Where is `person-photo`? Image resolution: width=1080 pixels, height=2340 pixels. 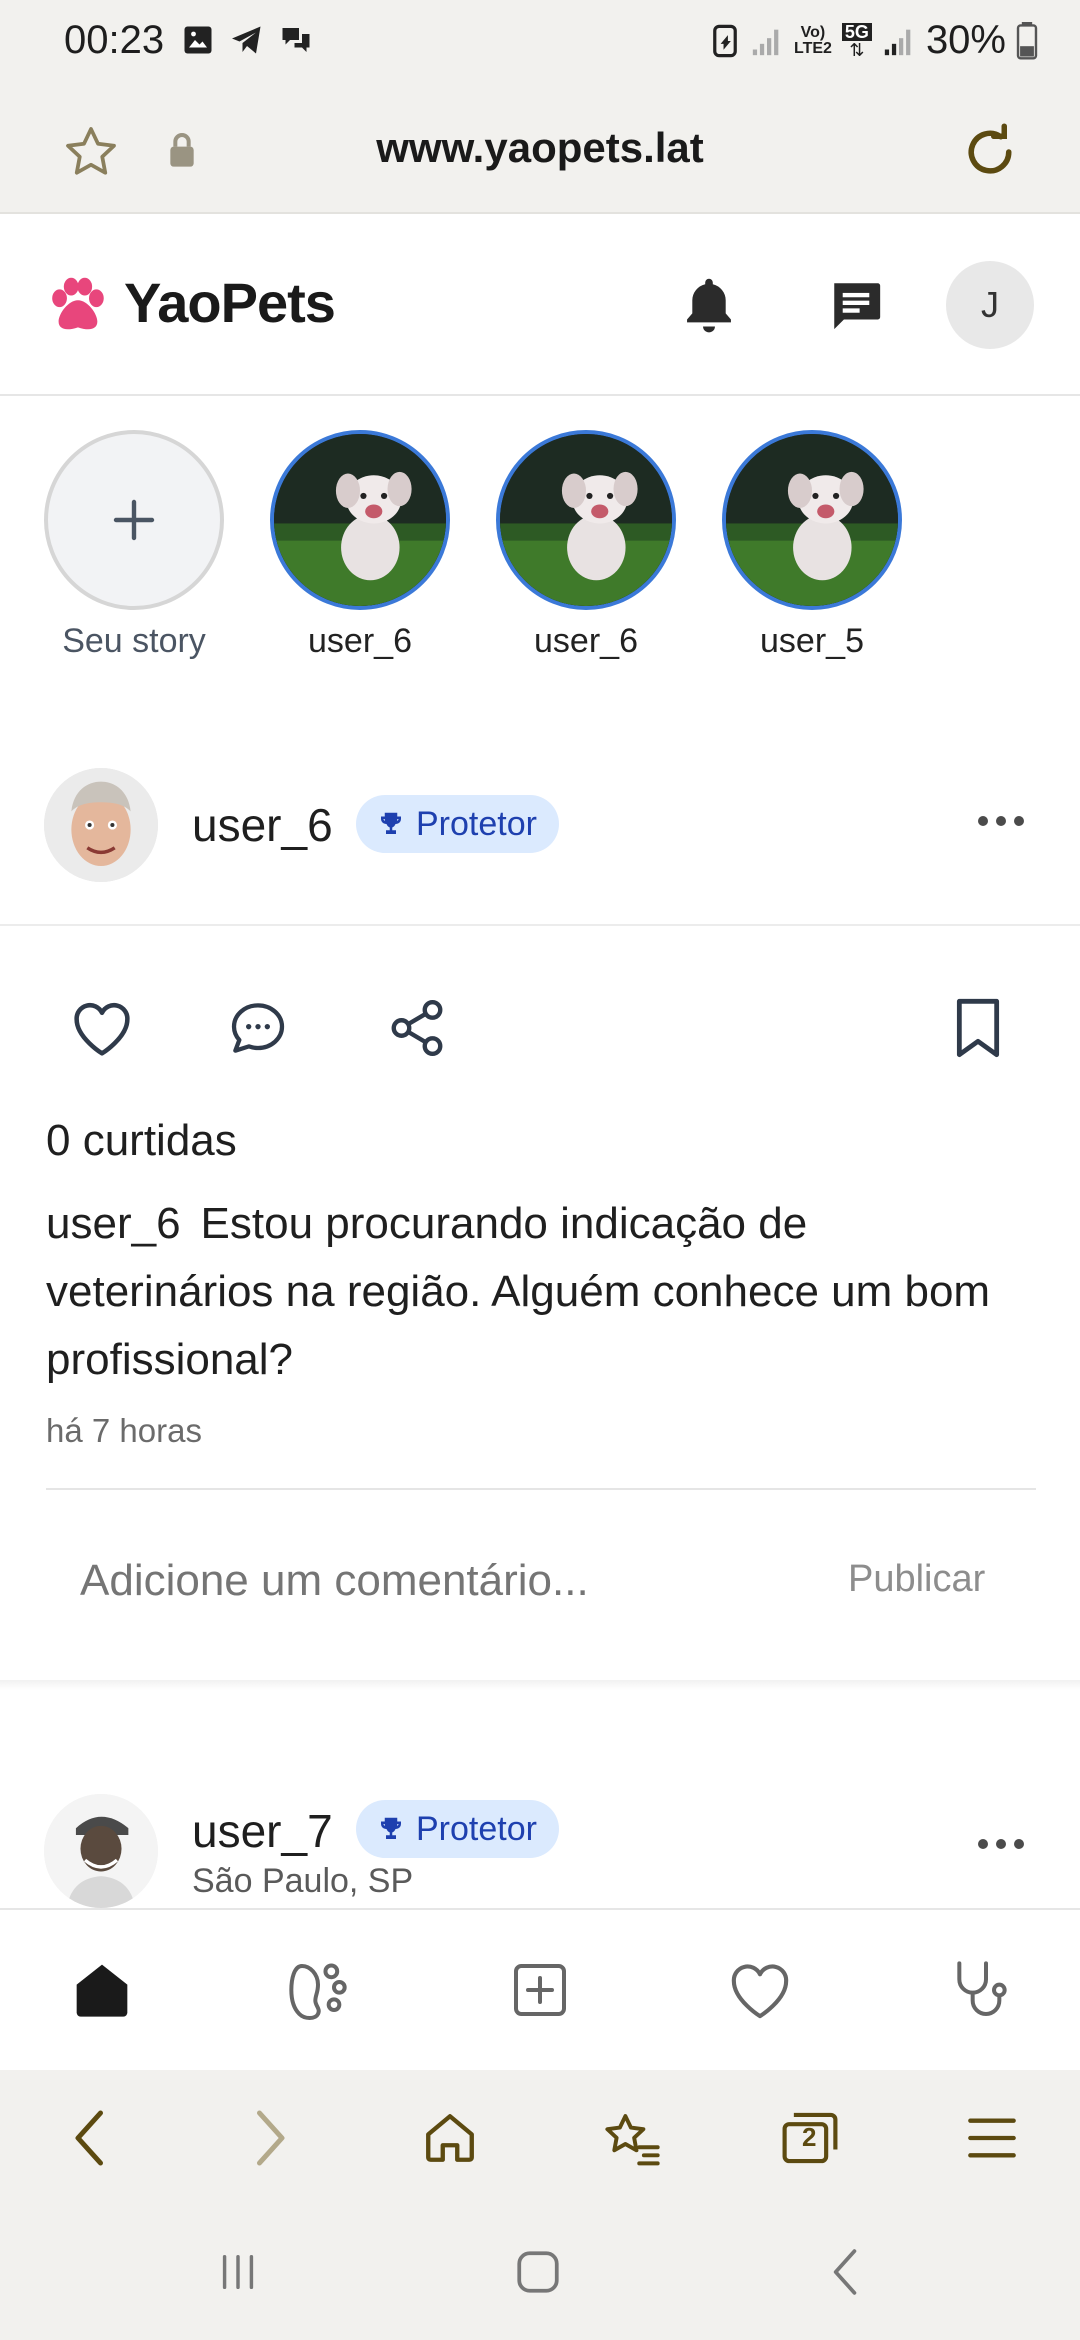
person-photo is located at coordinates (101, 1851).